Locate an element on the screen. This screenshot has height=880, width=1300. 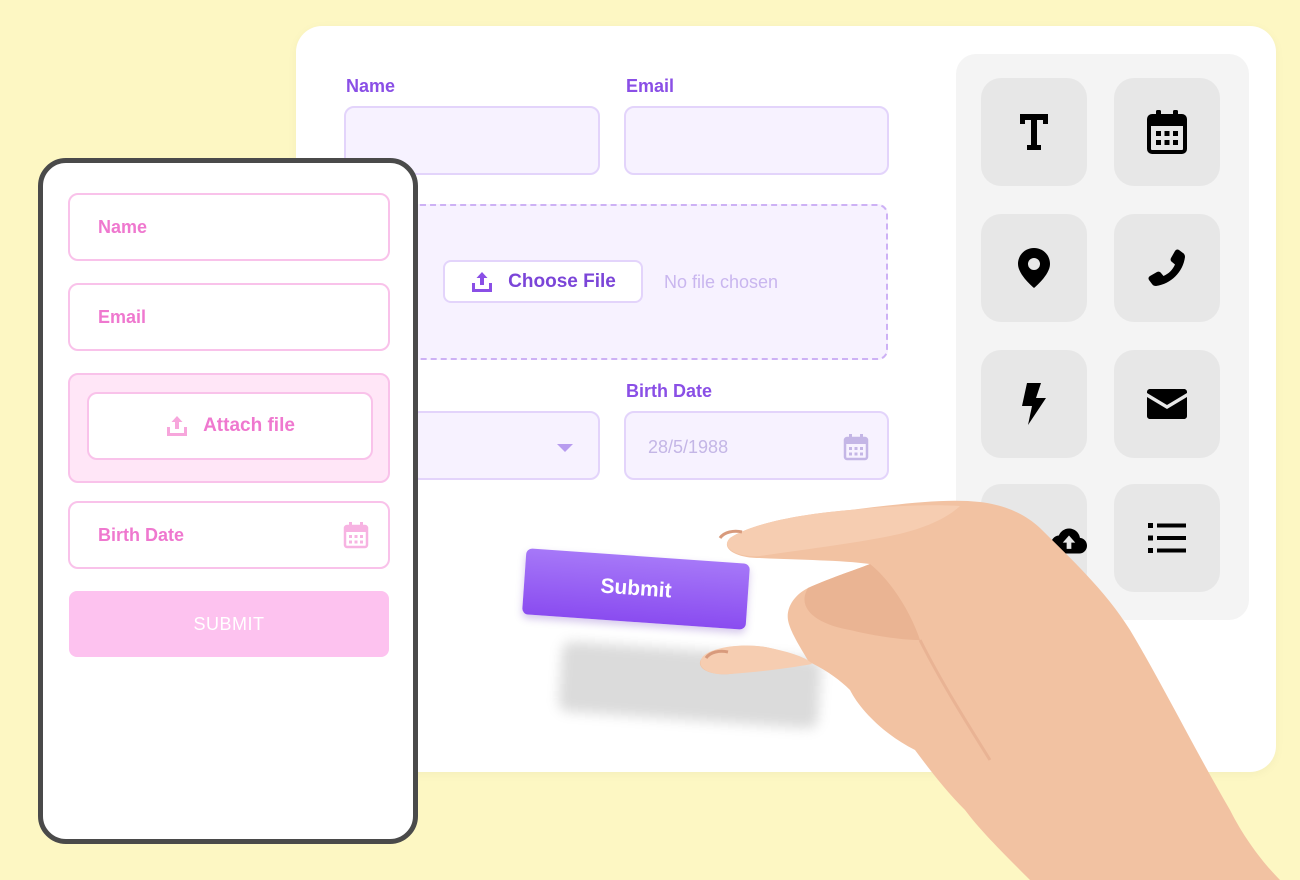
name-label: Name is located at coordinates (371, 86).